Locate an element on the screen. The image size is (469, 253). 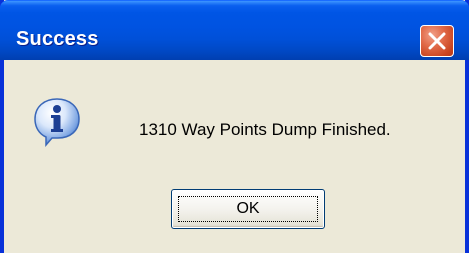
window-title: Success is located at coordinates (57, 39).